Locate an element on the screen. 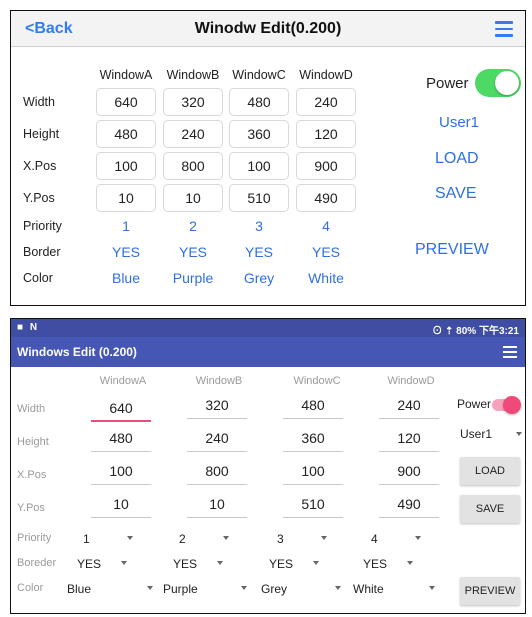 The image size is (532, 617). android-ypos-b: 10 is located at coordinates (217, 506).